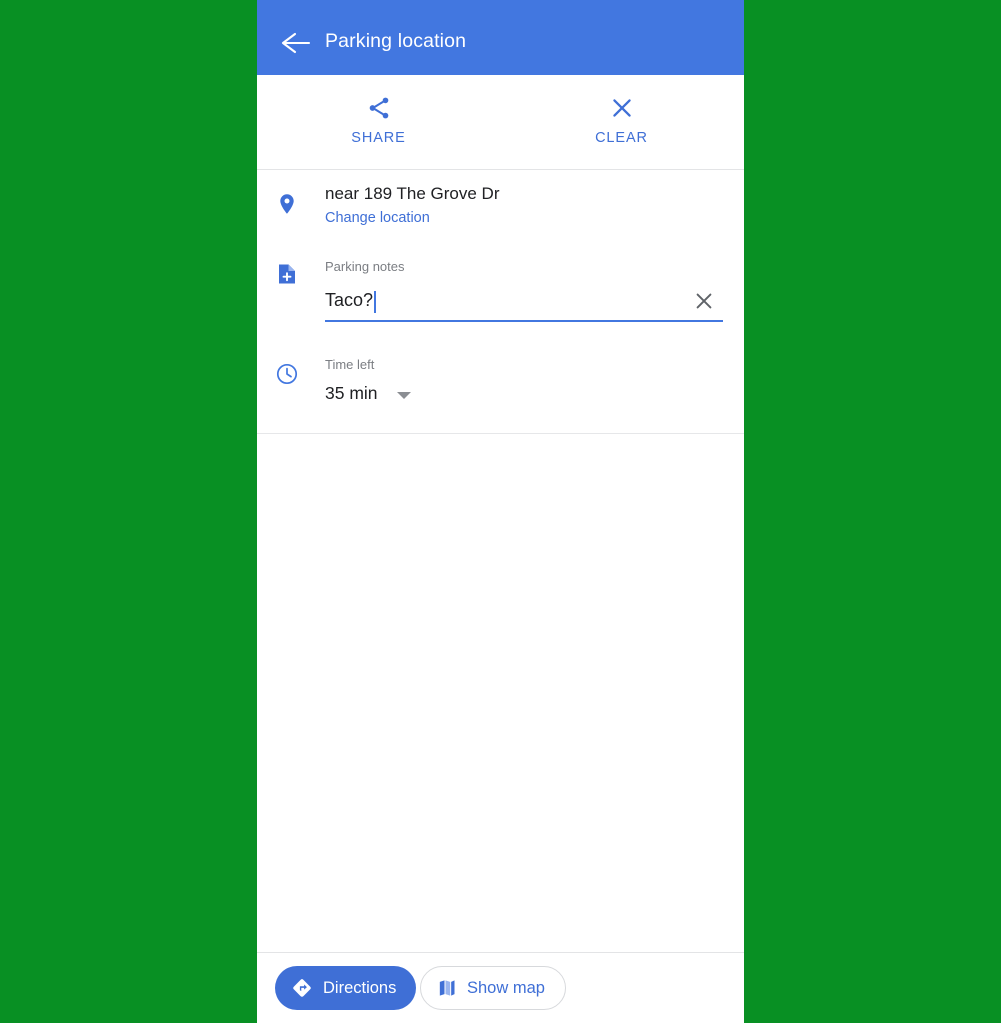 This screenshot has height=1023, width=1001. Describe the element at coordinates (287, 274) in the screenshot. I see `note-add-icon` at that location.